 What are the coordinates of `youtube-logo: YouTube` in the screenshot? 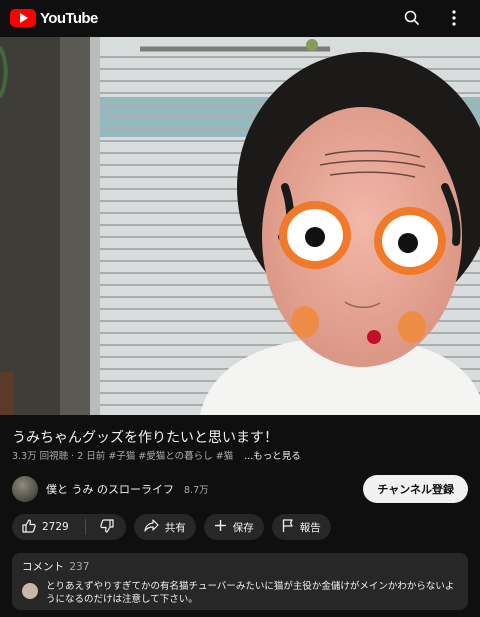 It's located at (54, 18).